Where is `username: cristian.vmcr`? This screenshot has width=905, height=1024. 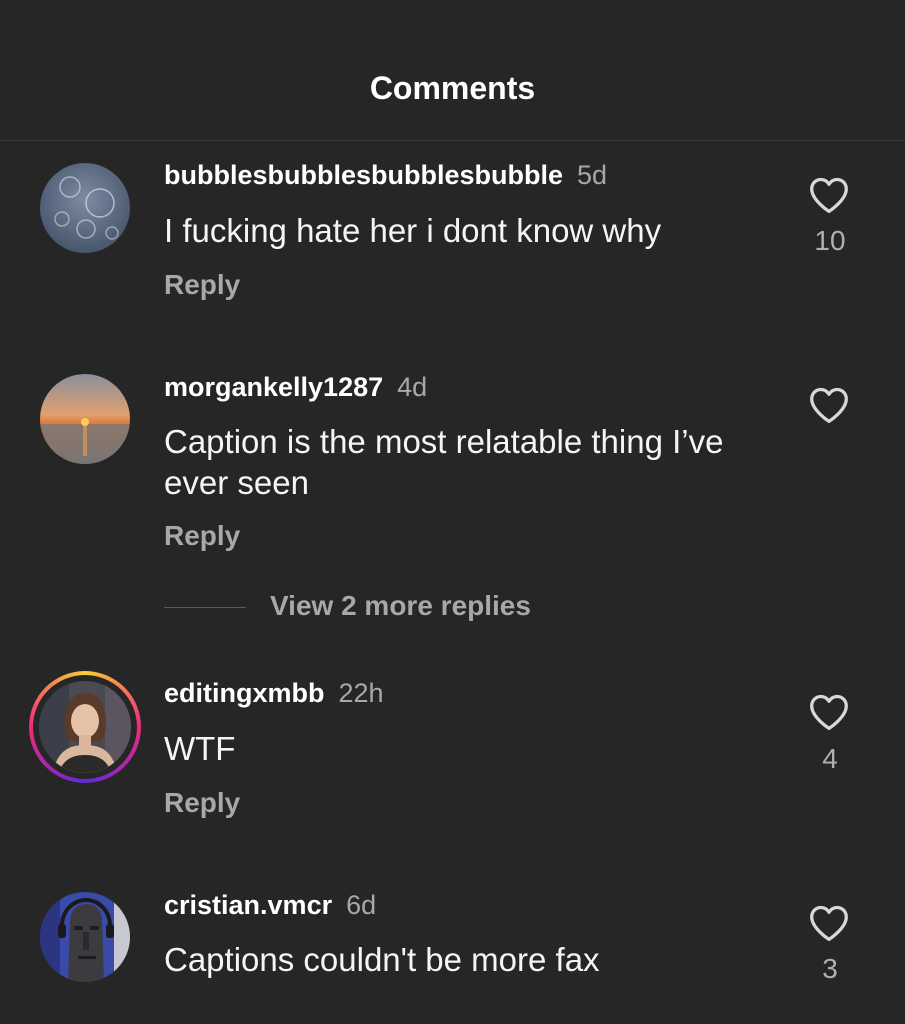
username: cristian.vmcr is located at coordinates (248, 905).